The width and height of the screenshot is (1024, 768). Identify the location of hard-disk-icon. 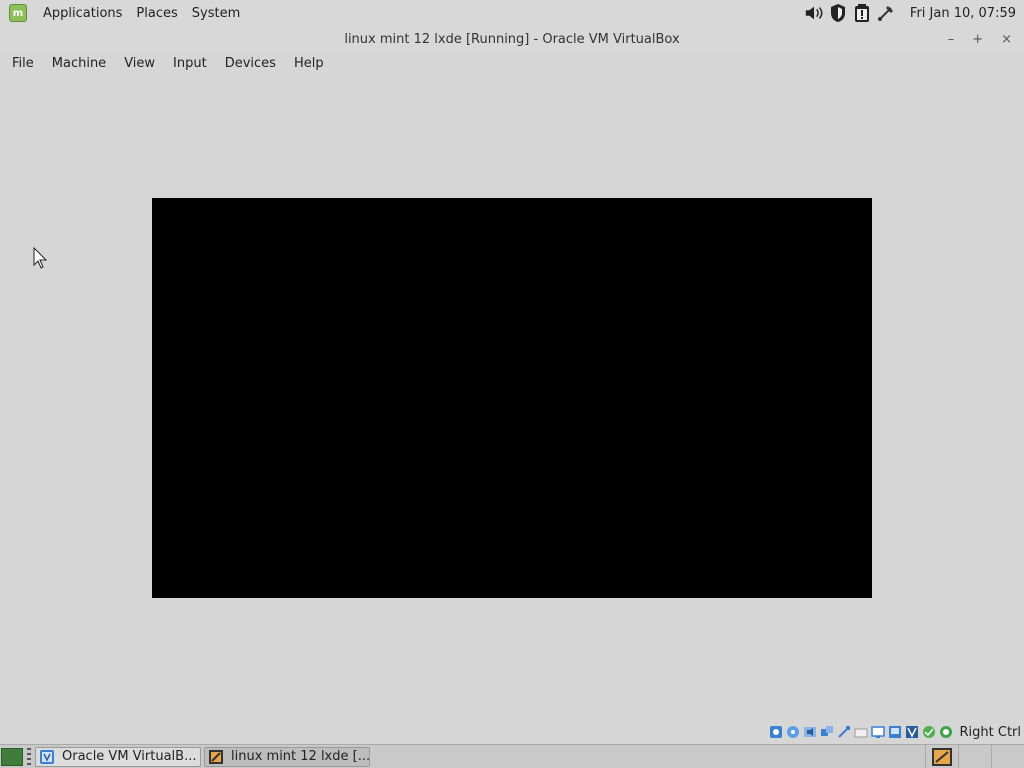
(776, 732).